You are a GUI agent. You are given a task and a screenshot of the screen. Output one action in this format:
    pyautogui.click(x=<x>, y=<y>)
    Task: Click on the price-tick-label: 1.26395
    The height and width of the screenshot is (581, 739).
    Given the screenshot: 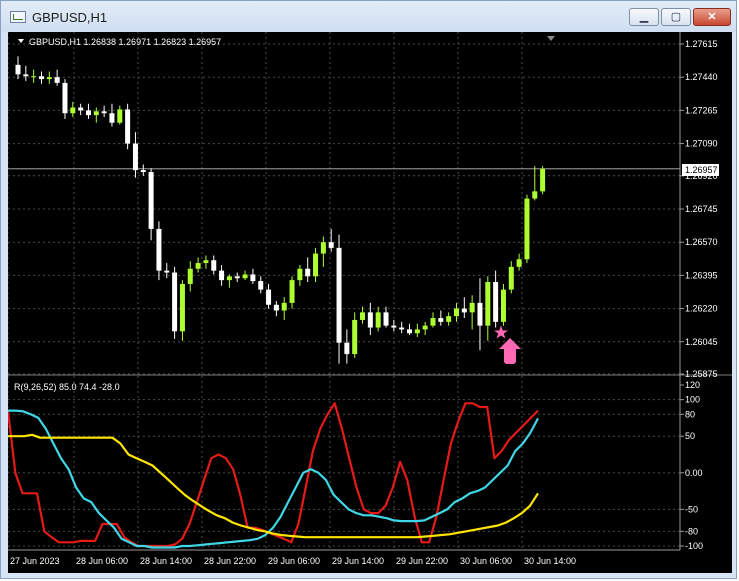 What is the action you would take?
    pyautogui.click(x=701, y=275)
    